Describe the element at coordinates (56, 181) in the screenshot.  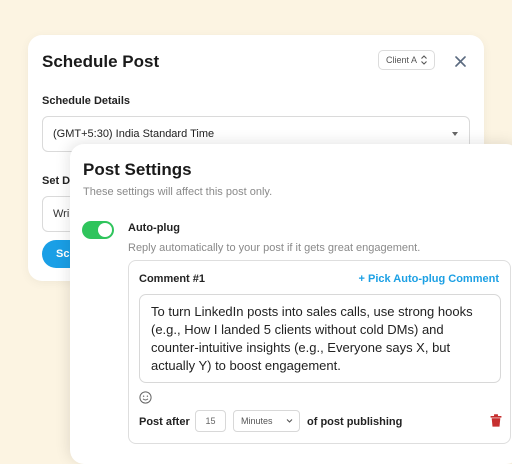
I see `set-date-label: Set D` at that location.